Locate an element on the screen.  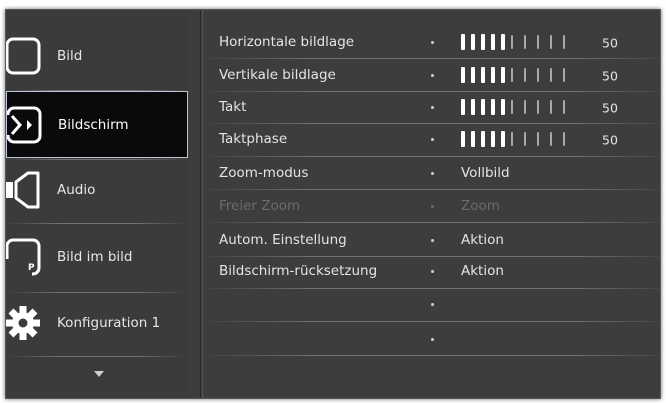
pip-icon: P is located at coordinates (23, 257).